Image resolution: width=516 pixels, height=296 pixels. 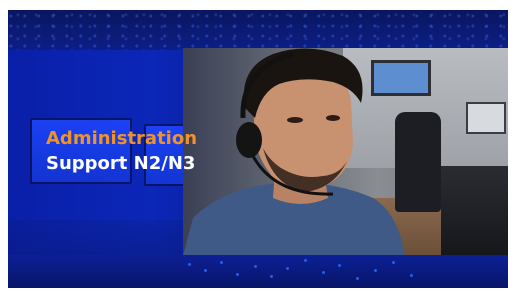 What do you see at coordinates (258, 30) in the screenshot?
I see `top-particle-band` at bounding box center [258, 30].